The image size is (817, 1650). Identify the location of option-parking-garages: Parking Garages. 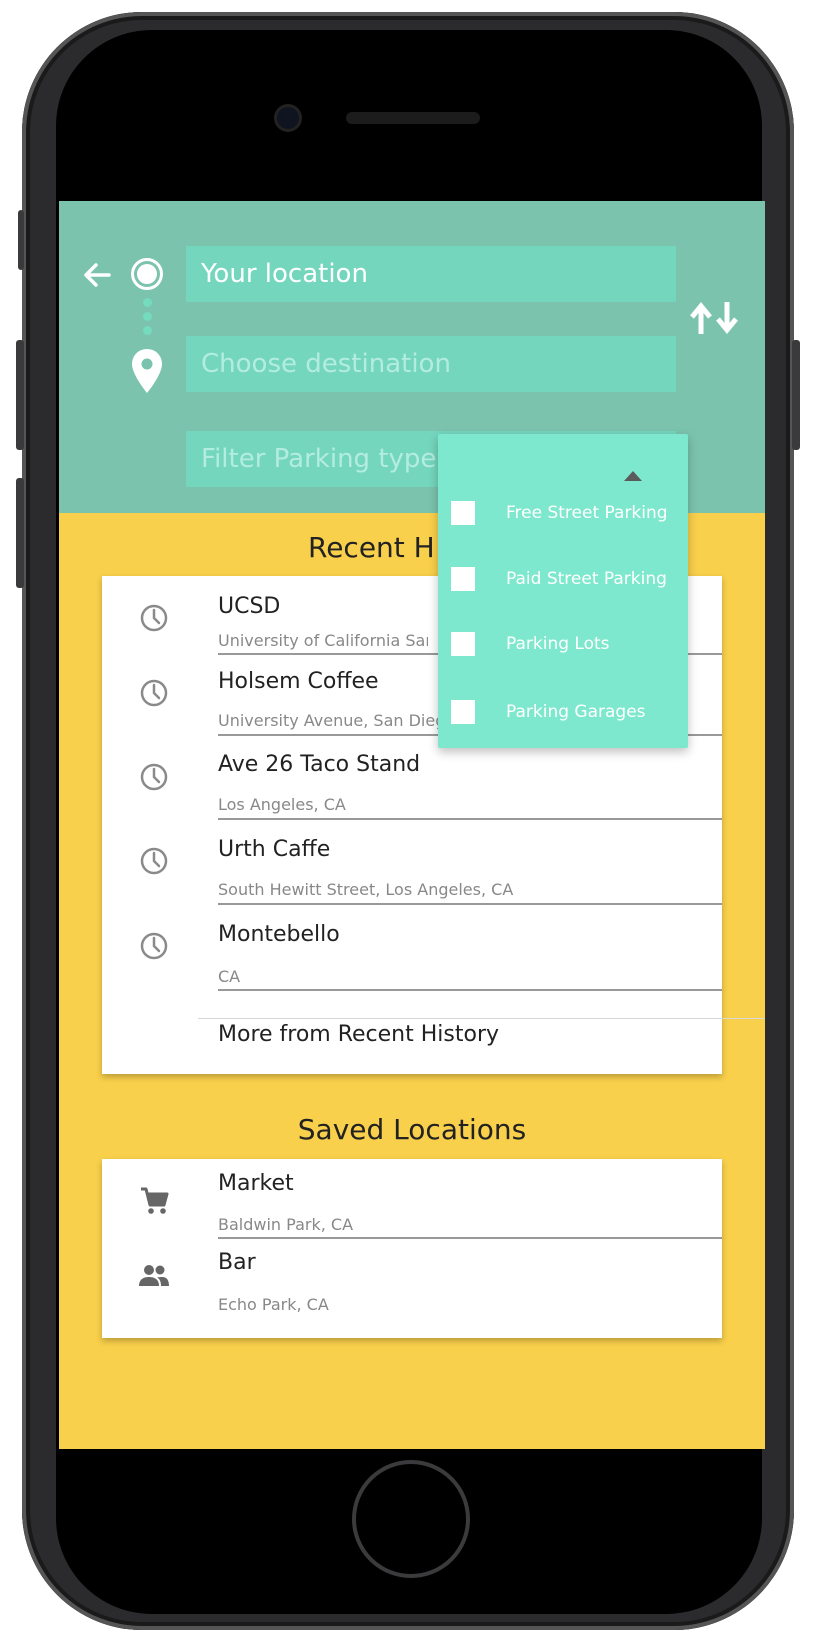
(563, 713).